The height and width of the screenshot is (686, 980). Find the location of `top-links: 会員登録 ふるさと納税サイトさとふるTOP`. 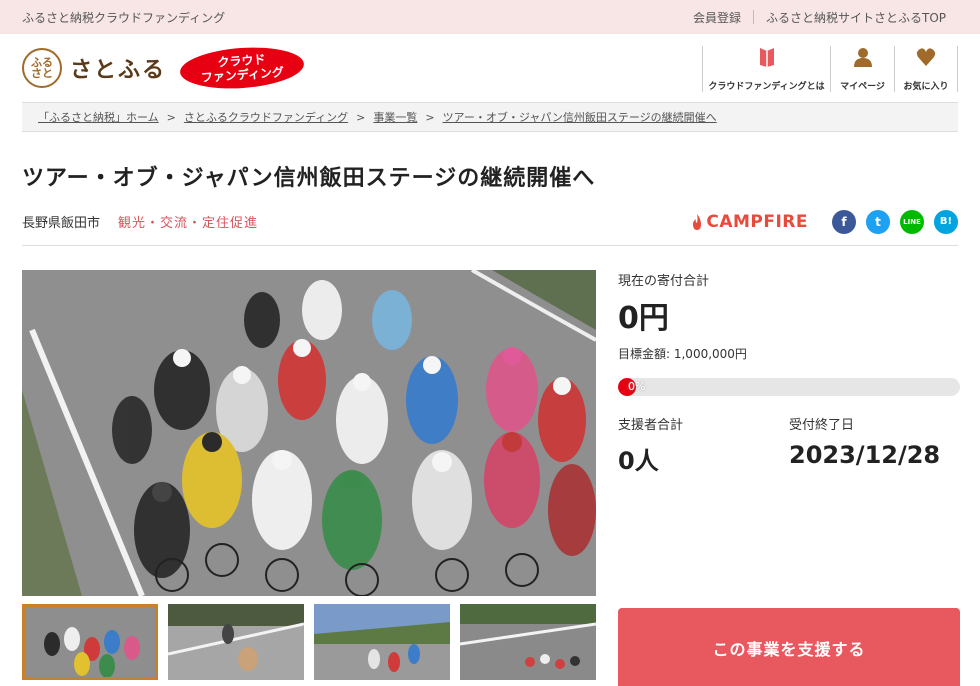

top-links: 会員登録 ふるさと納税サイトさとふるTOP is located at coordinates (819, 17).